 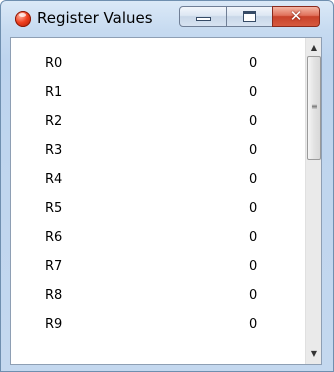 I want to click on register-row: R3 0, so click(x=158, y=151).